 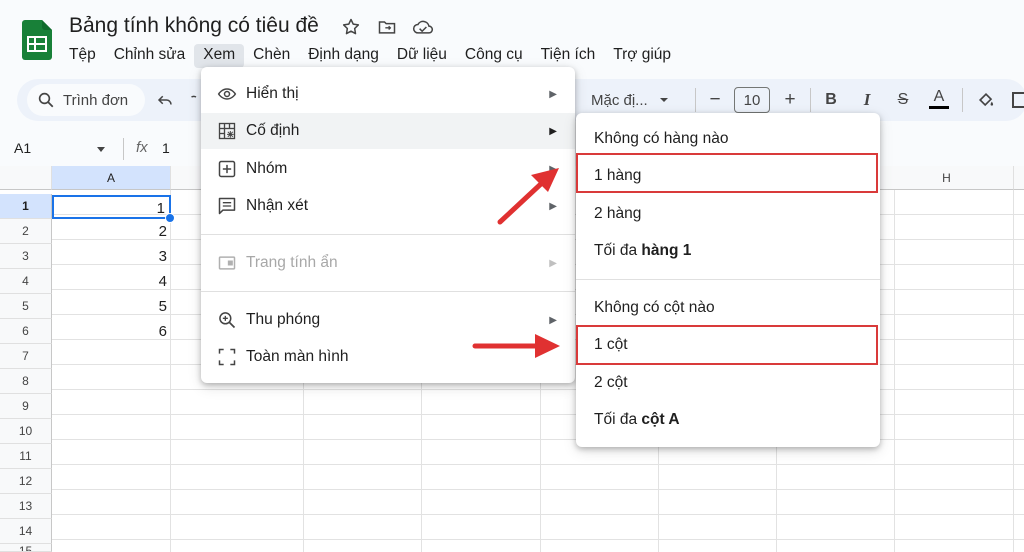 What do you see at coordinates (422, 56) in the screenshot?
I see `menu-data: Dữ liệu` at bounding box center [422, 56].